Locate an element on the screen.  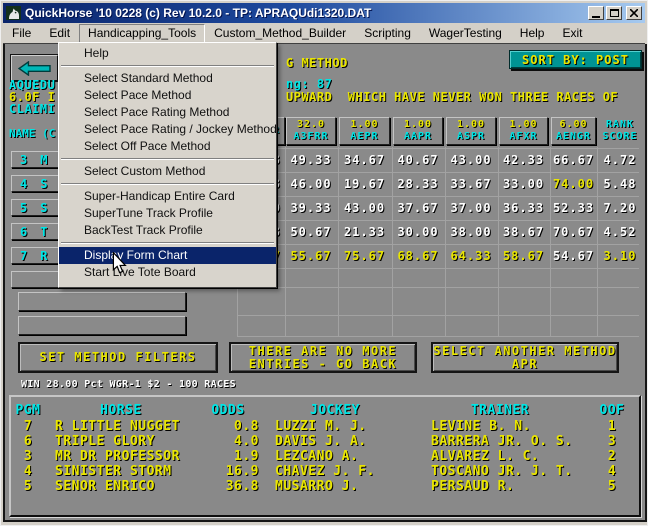
cell-r3-c7: 4.52 is located at coordinates (620, 232).